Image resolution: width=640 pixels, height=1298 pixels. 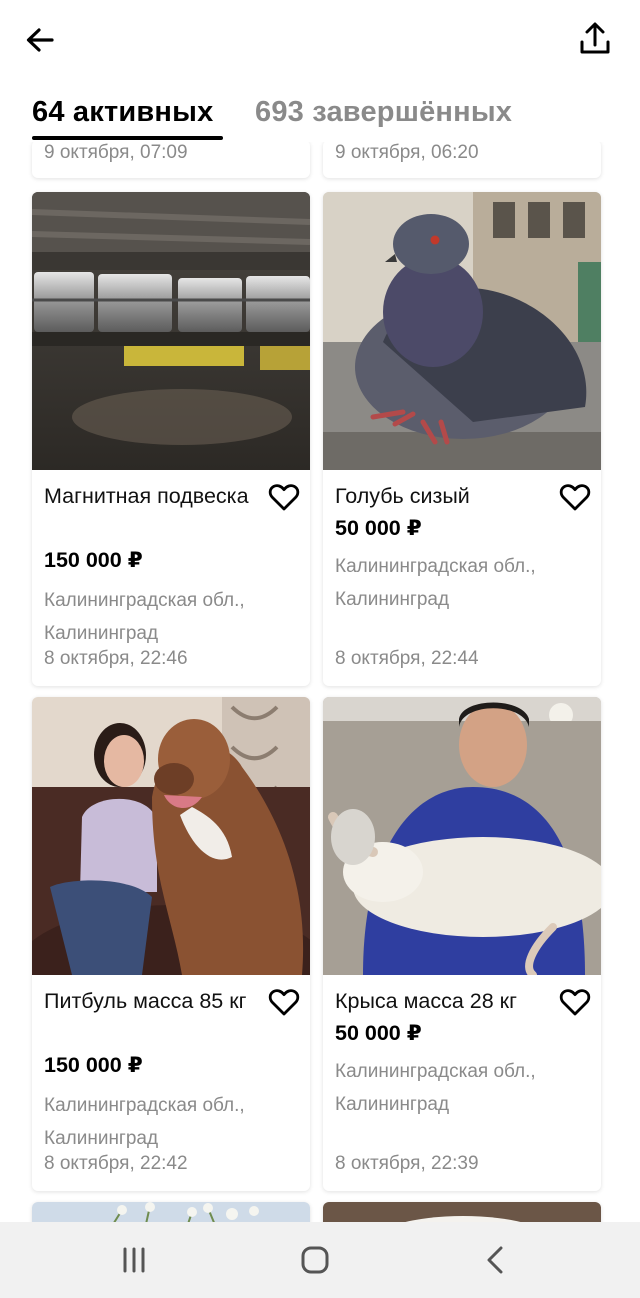 I want to click on arrow-left-icon, so click(x=40, y=40).